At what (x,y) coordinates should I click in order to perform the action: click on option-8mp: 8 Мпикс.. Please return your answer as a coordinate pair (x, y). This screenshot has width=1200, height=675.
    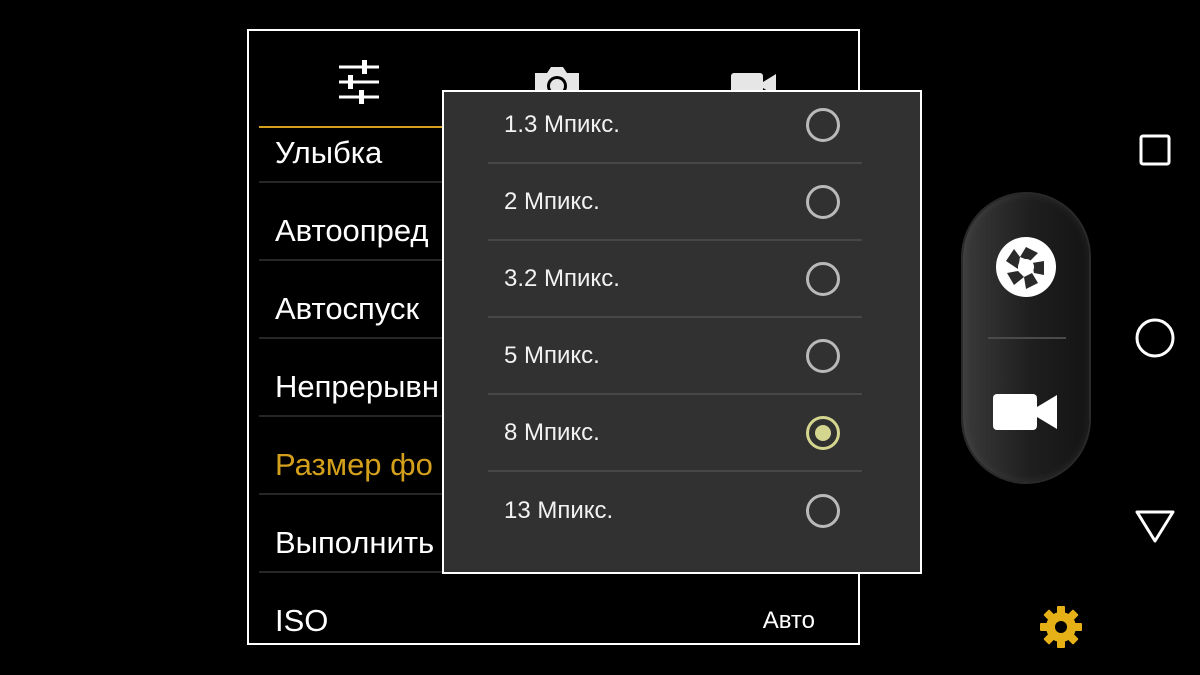
    Looking at the image, I should click on (675, 433).